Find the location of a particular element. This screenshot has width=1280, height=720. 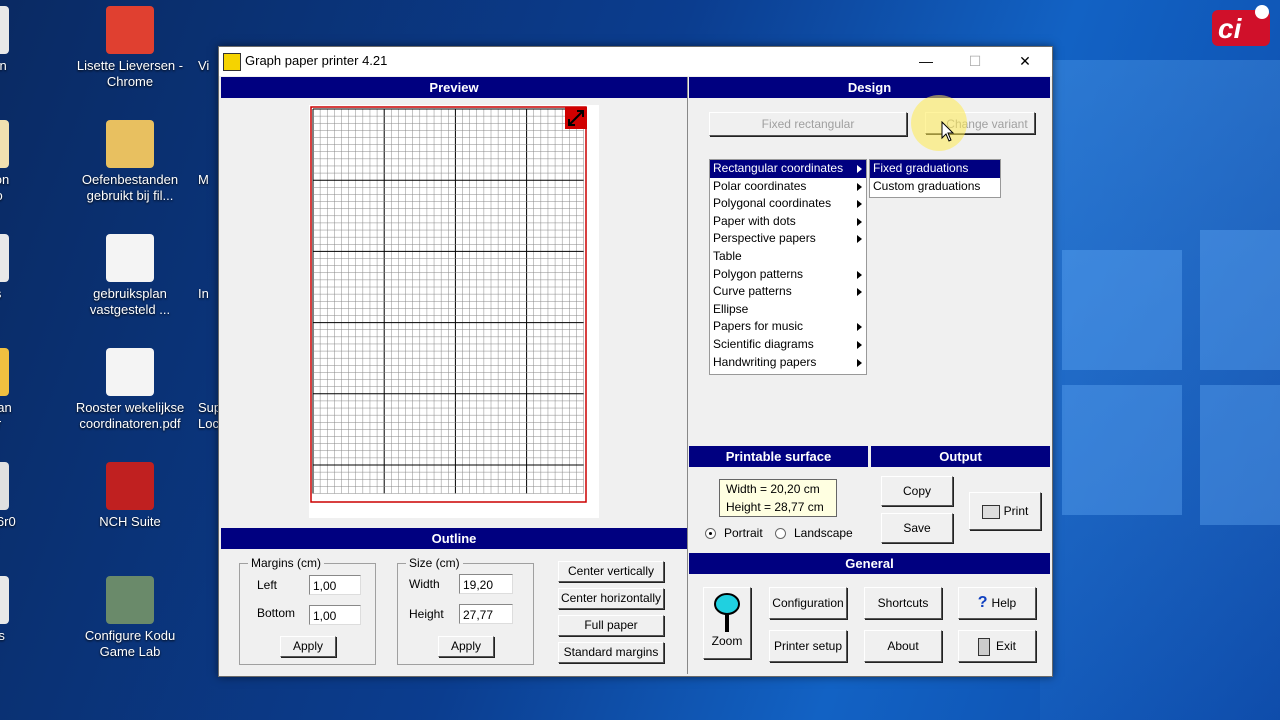

menu-item: Handwriting papers is located at coordinates (788, 363).